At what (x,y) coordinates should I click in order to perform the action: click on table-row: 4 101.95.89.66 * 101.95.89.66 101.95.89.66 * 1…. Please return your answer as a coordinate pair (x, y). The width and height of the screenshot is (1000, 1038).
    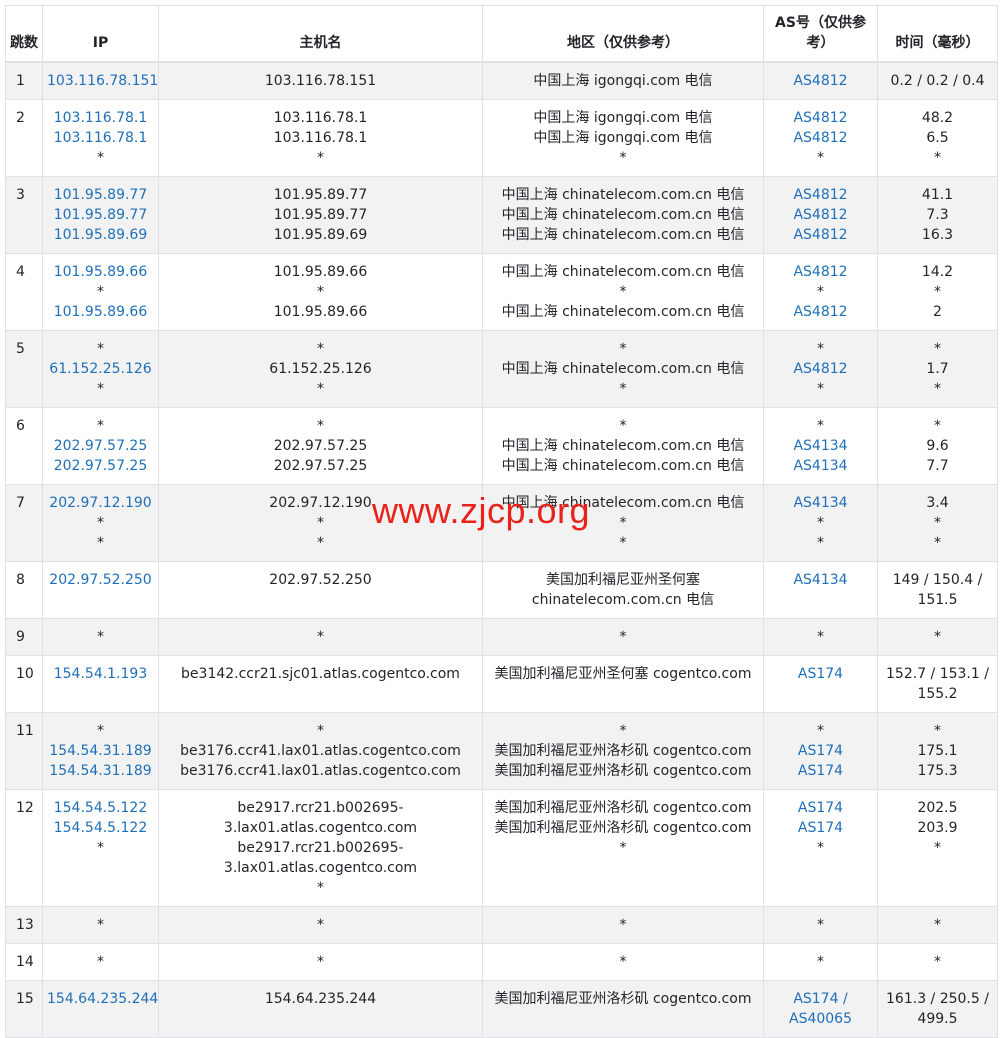
    Looking at the image, I should click on (501, 292).